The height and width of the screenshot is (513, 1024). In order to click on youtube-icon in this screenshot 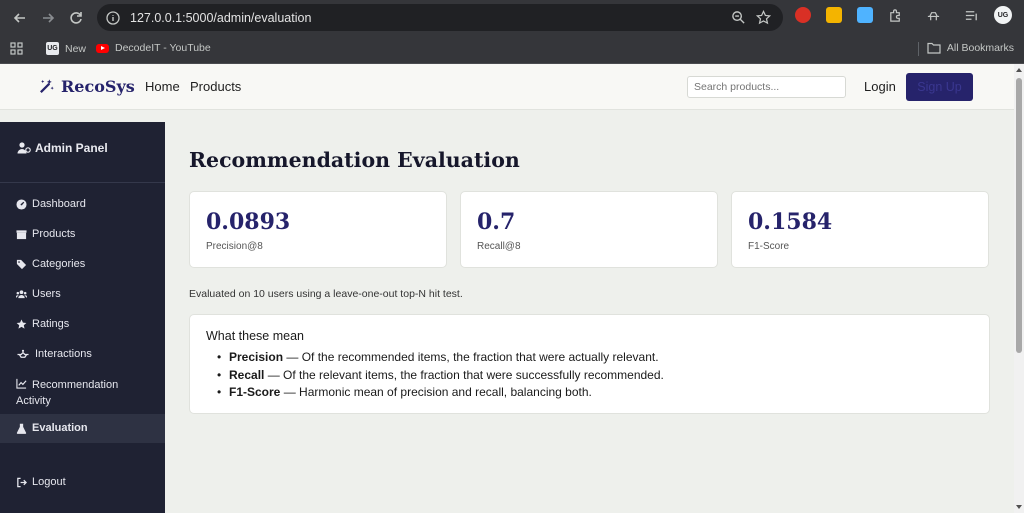, I will do `click(102, 48)`.